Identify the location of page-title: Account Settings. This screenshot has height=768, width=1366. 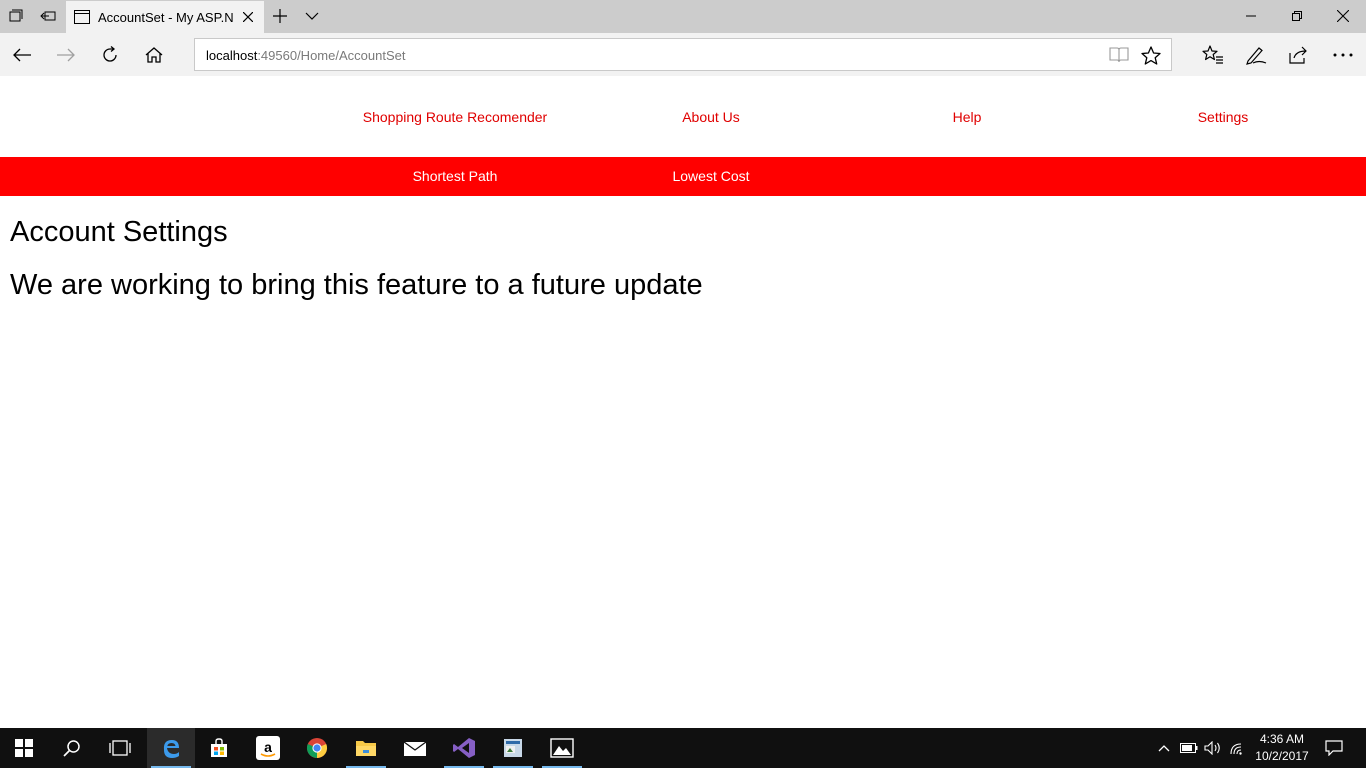
(119, 232).